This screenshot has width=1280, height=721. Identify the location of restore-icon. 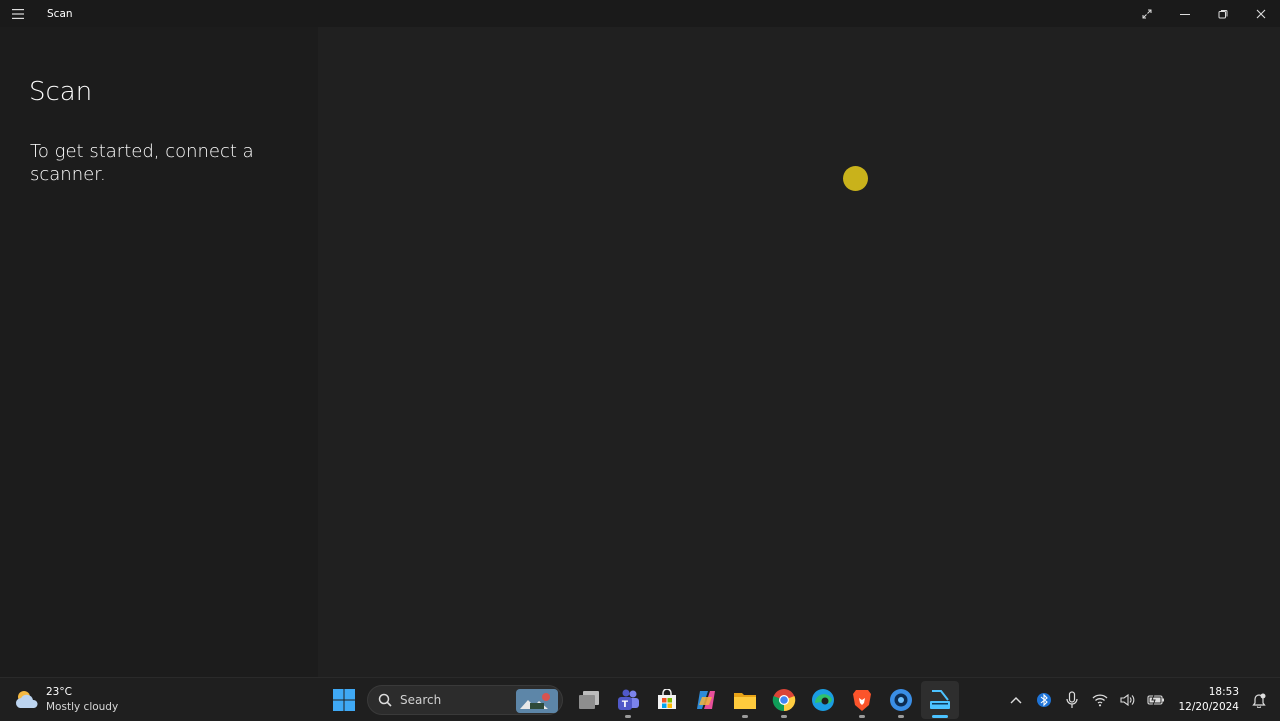
(1223, 13).